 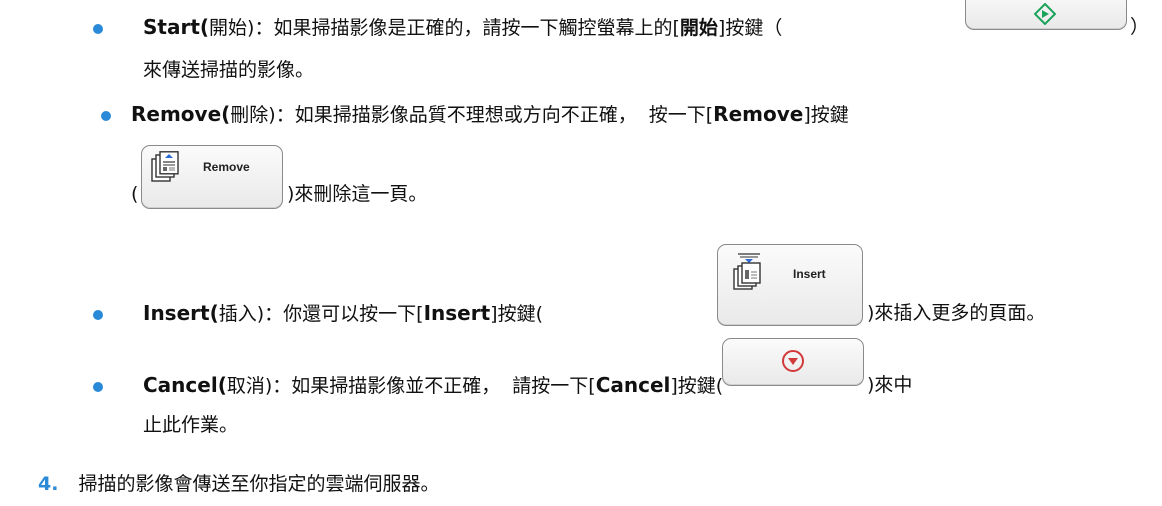 I want to click on remove-text-c: ]按鍵, so click(x=826, y=115).